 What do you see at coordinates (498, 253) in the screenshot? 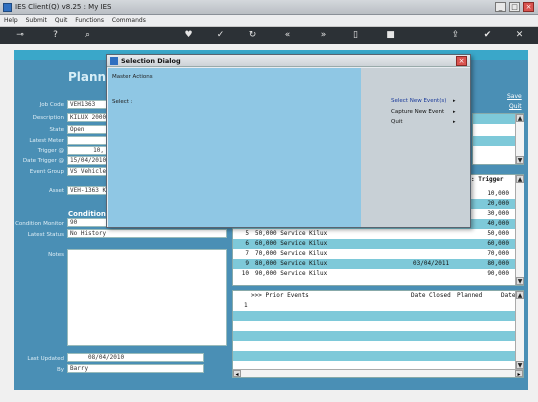
I see `trigger-value-cell: 70,000` at bounding box center [498, 253].